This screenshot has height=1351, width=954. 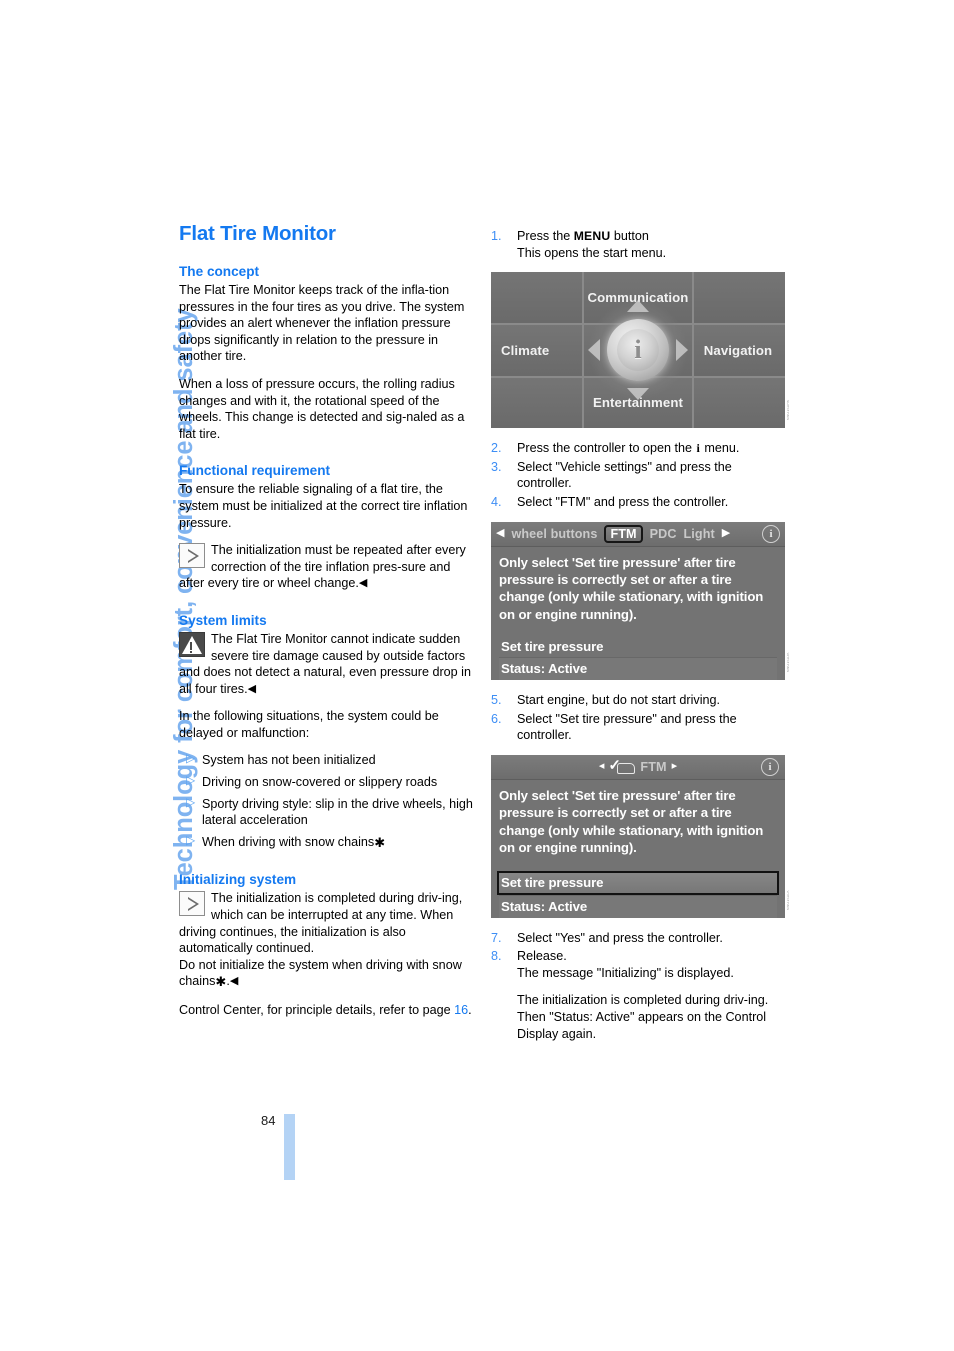 What do you see at coordinates (290, 1147) in the screenshot?
I see `footer-color-bar` at bounding box center [290, 1147].